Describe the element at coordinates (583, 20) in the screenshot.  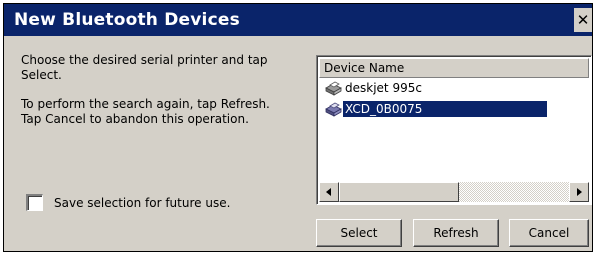
I see `close-button: ✕` at that location.